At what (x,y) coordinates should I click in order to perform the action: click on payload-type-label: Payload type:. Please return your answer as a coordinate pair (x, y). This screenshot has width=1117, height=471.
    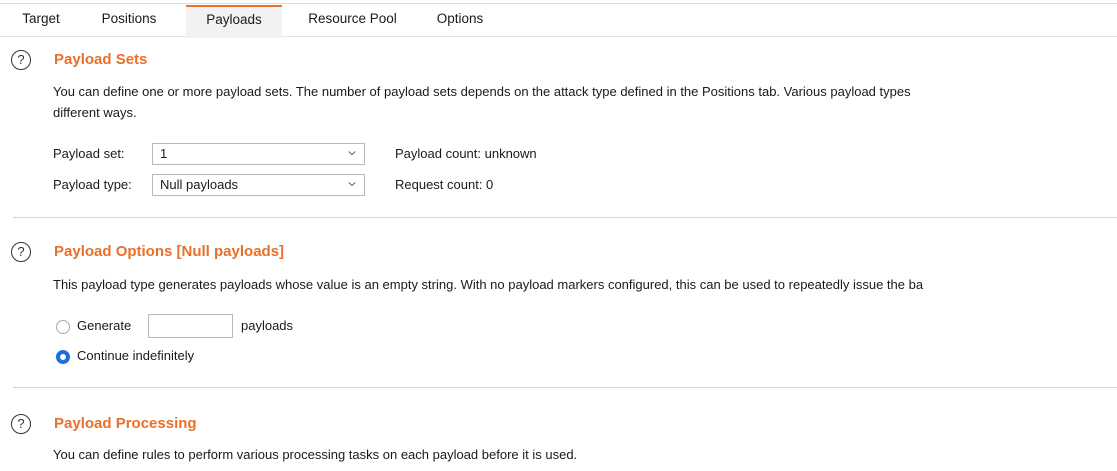
    Looking at the image, I should click on (92, 184).